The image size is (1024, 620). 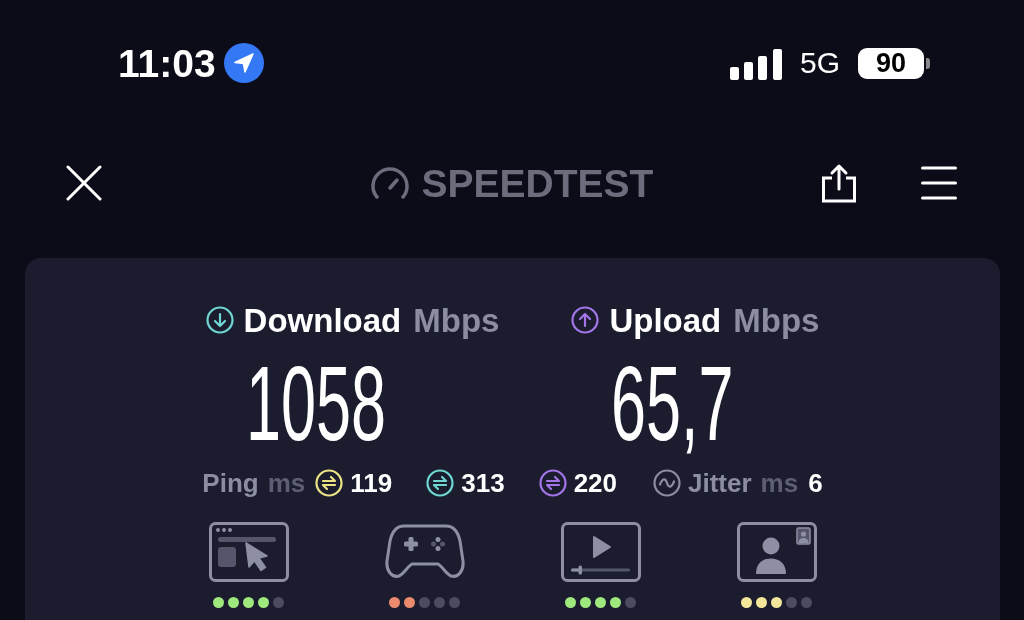 What do you see at coordinates (815, 483) in the screenshot?
I see `jitter-value: 6` at bounding box center [815, 483].